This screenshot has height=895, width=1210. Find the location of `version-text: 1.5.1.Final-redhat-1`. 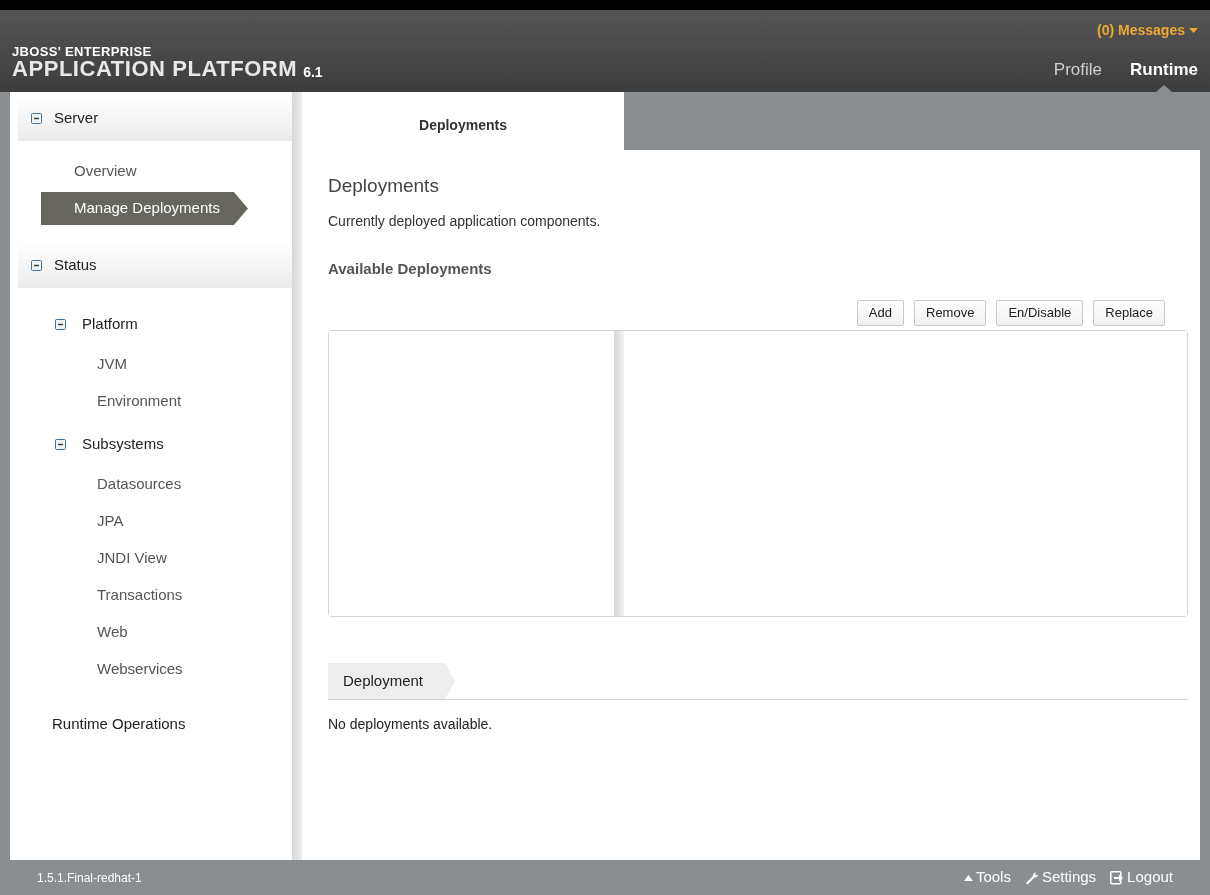

version-text: 1.5.1.Final-redhat-1 is located at coordinates (89, 878).